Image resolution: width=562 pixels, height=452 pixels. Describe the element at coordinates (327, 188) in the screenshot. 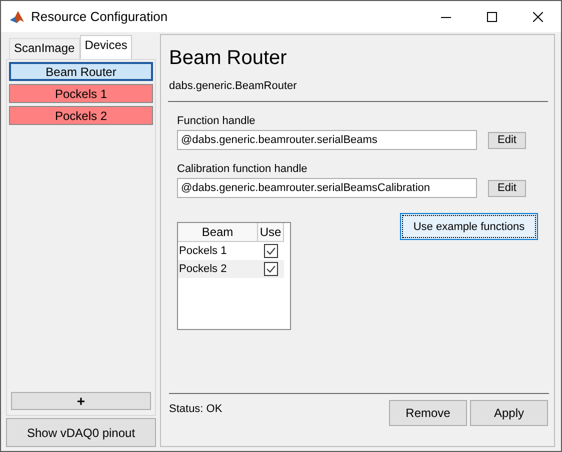

I see `function-handle-field: @dabs.generic.beamrouter.serialBeamsCalibration` at that location.